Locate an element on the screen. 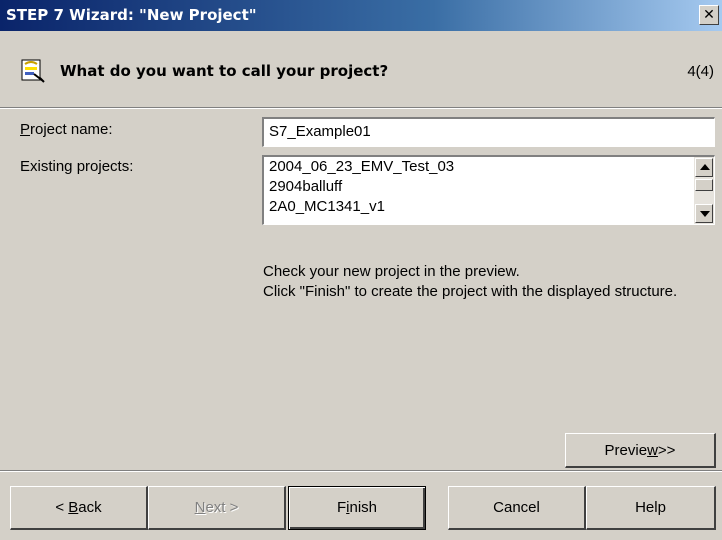 The height and width of the screenshot is (540, 722). title-bar: STEP 7 Wizard: "New Project" ✕ is located at coordinates (361, 15).